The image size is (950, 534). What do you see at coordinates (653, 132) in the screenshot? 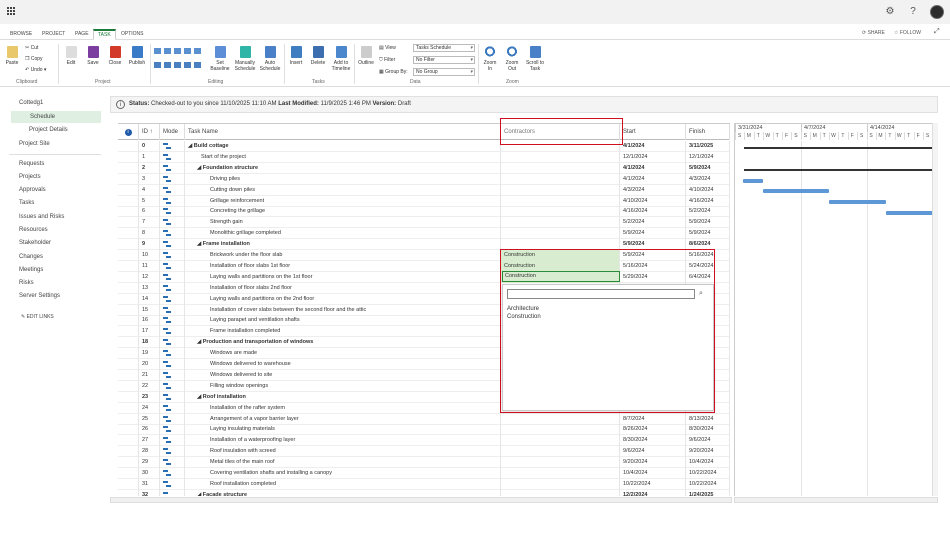
I see `start-column-header: Start` at bounding box center [653, 132].